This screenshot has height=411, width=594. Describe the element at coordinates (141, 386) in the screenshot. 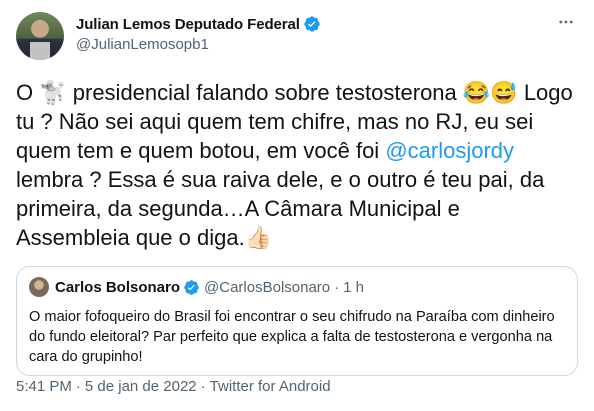

I see `tweet-date: 5 de jan de 2022` at that location.